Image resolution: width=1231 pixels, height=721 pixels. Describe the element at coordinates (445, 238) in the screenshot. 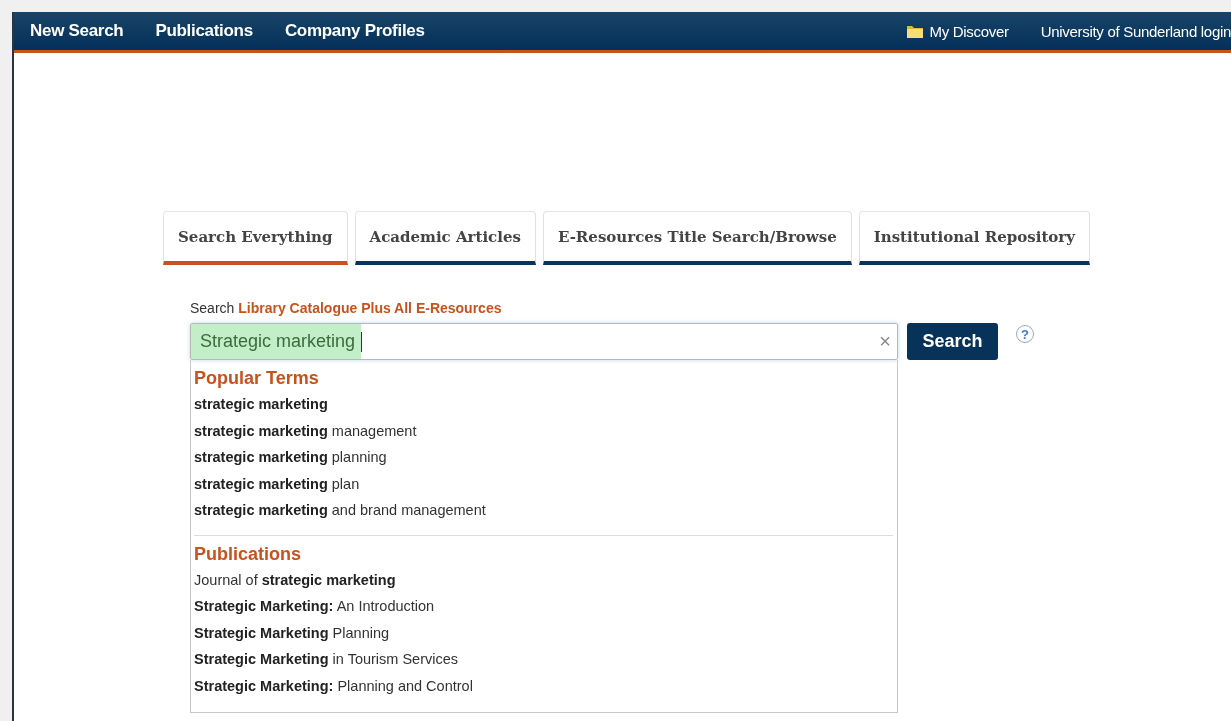

I see `search-tab: Academic Articles` at that location.